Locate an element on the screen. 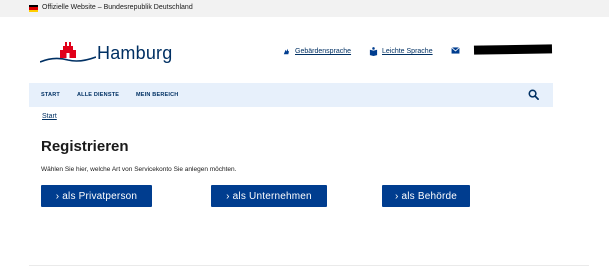 The image size is (609, 271). register-private-person-button: › als Privatperson is located at coordinates (96, 196).